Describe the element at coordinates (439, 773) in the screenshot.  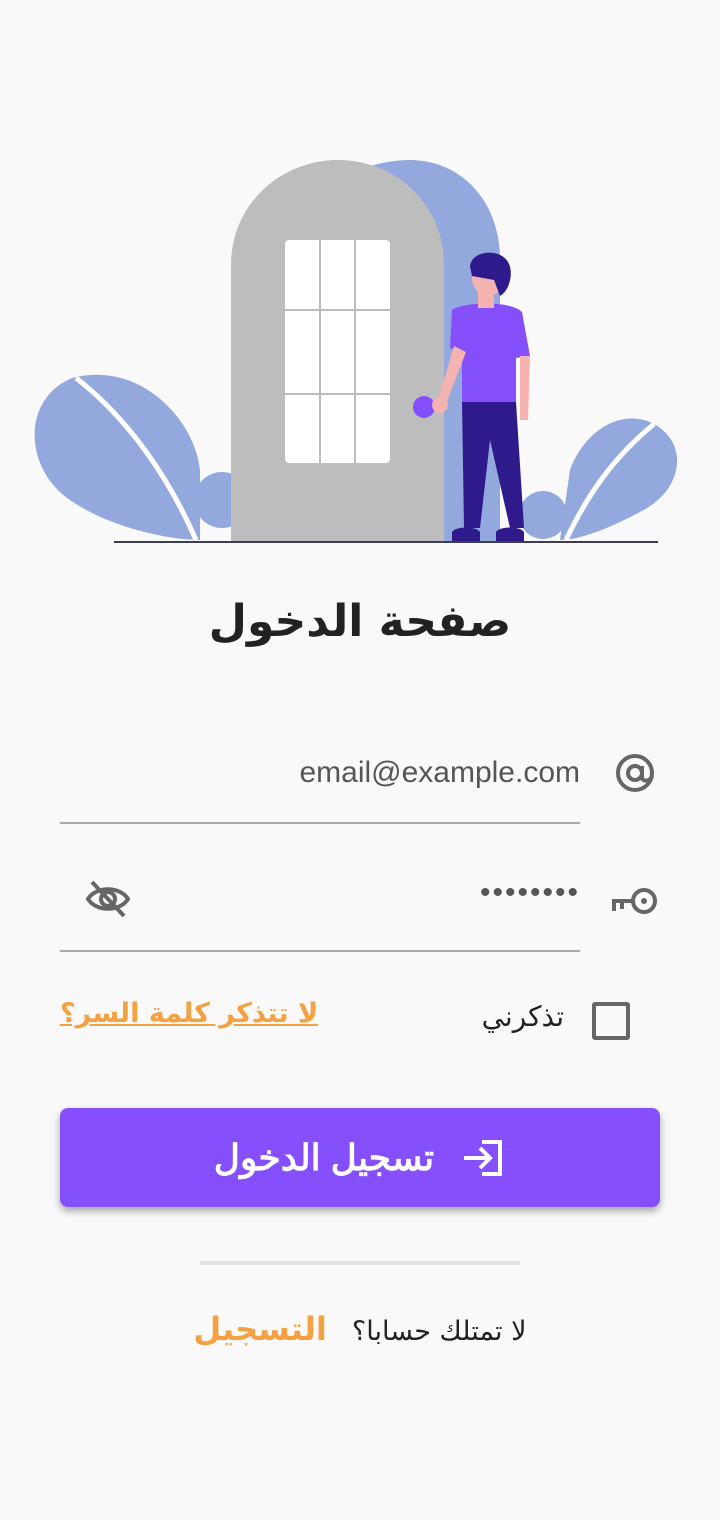
I see `email-input: email@example.com` at that location.